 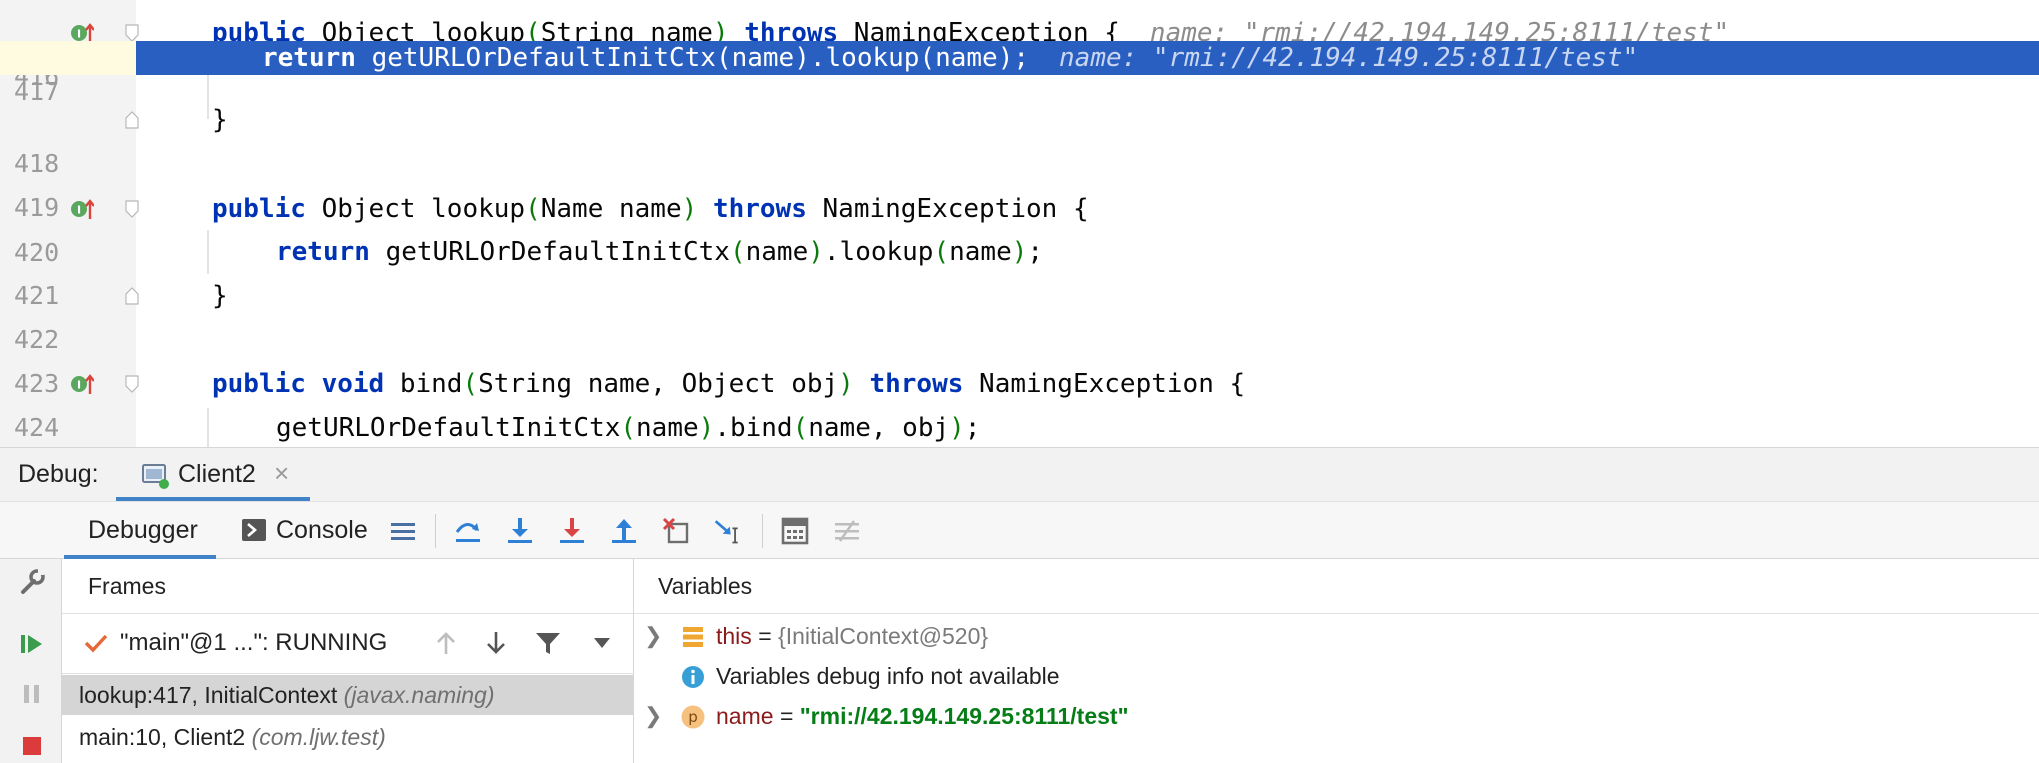 What do you see at coordinates (520, 531) in the screenshot?
I see `step-into-icon` at bounding box center [520, 531].